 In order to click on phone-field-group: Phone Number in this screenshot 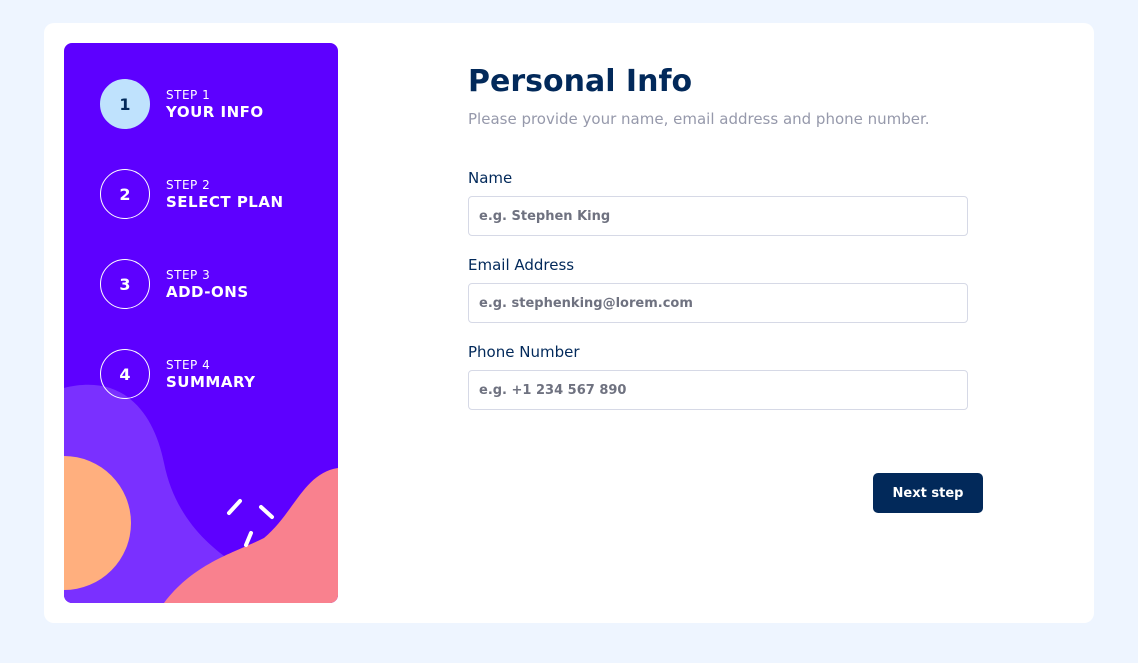, I will do `click(728, 376)`.